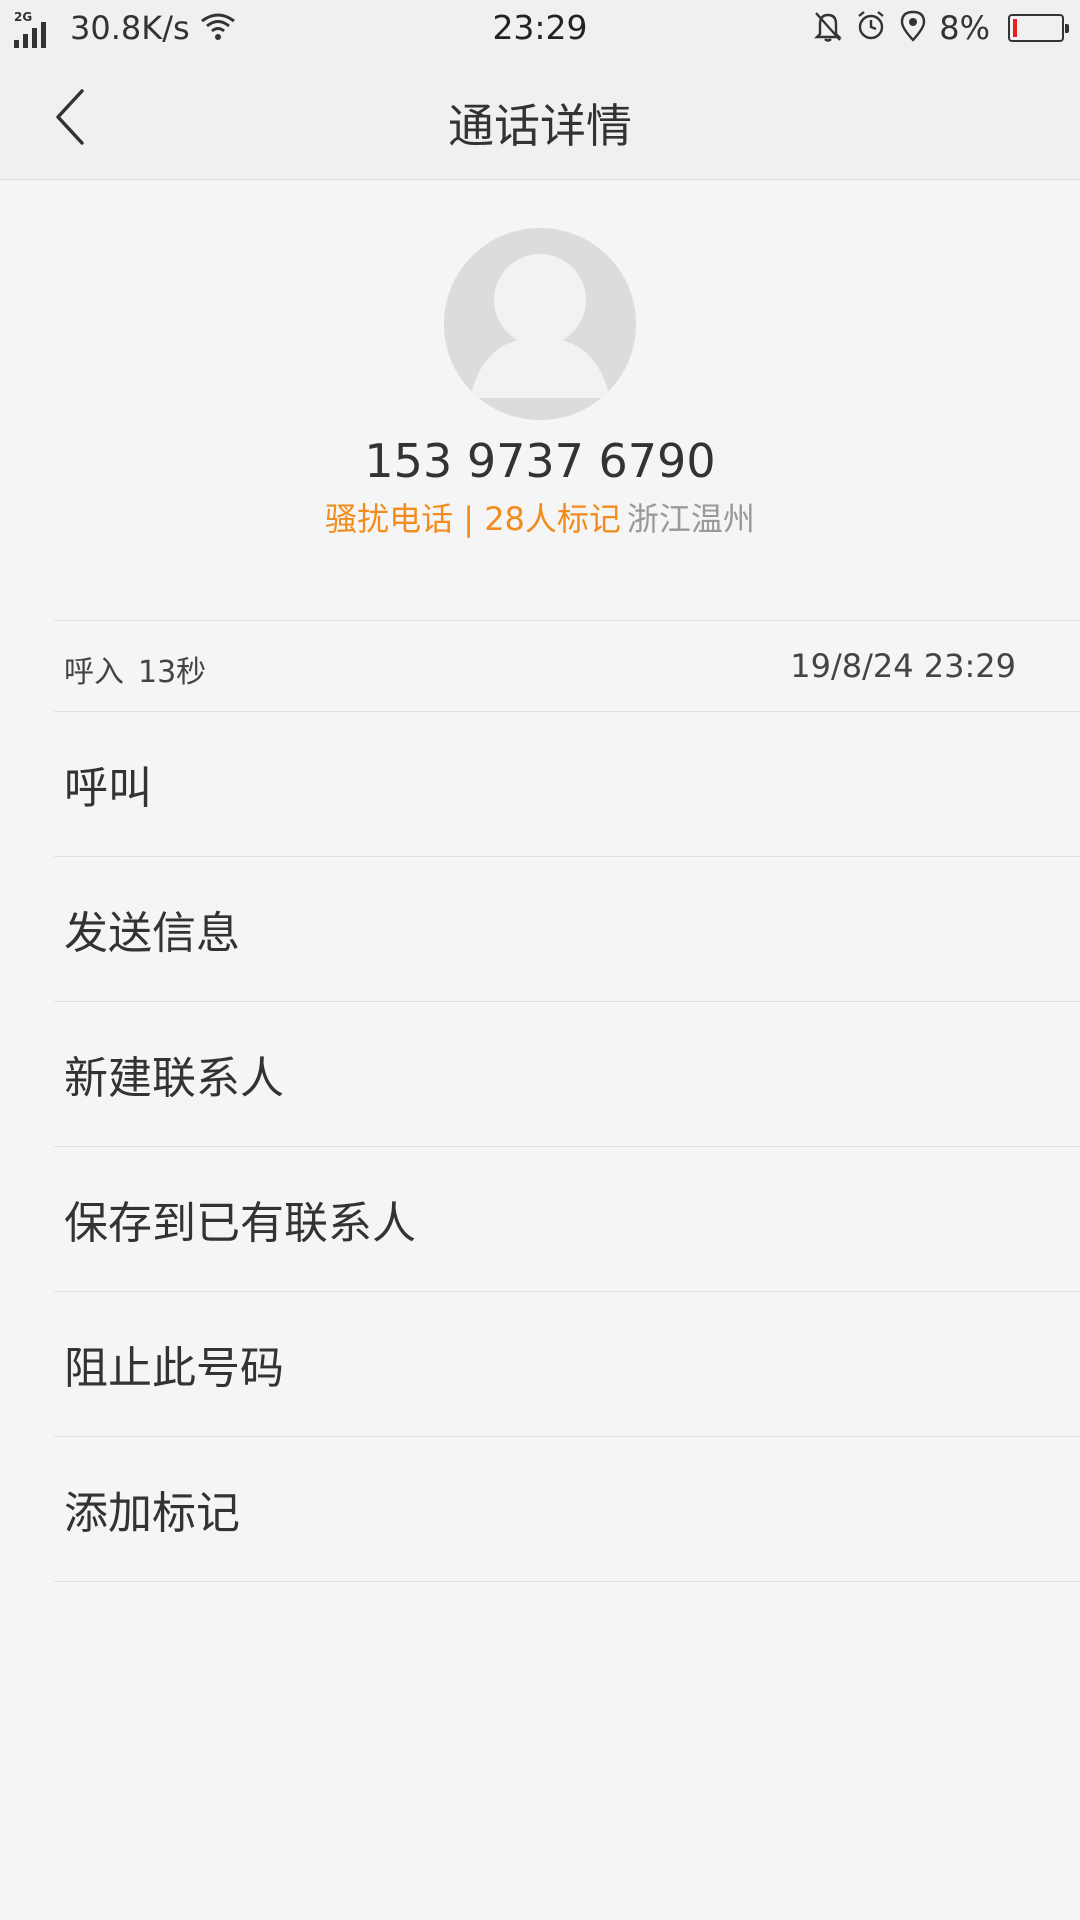 The height and width of the screenshot is (1920, 1080). I want to click on default-avatar-icon, so click(540, 324).